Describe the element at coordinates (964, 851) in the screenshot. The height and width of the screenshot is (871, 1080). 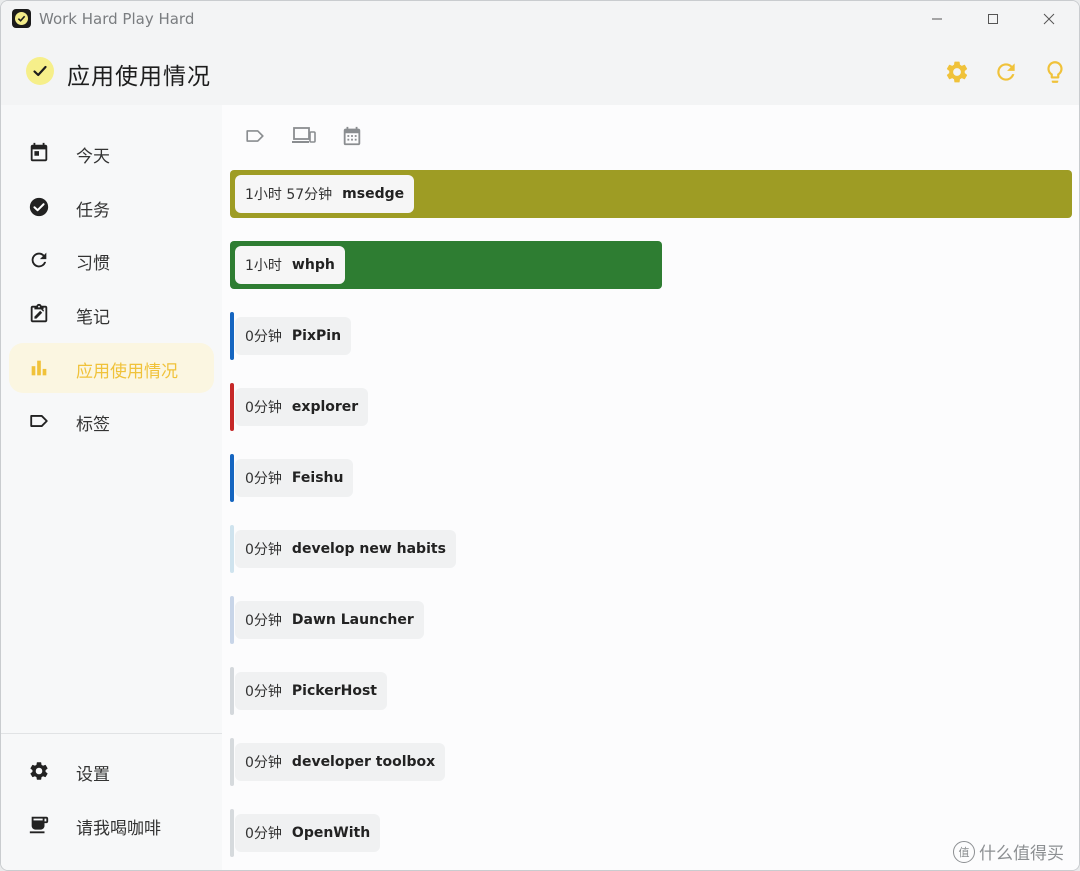
I see `watermark-badge: 值` at that location.